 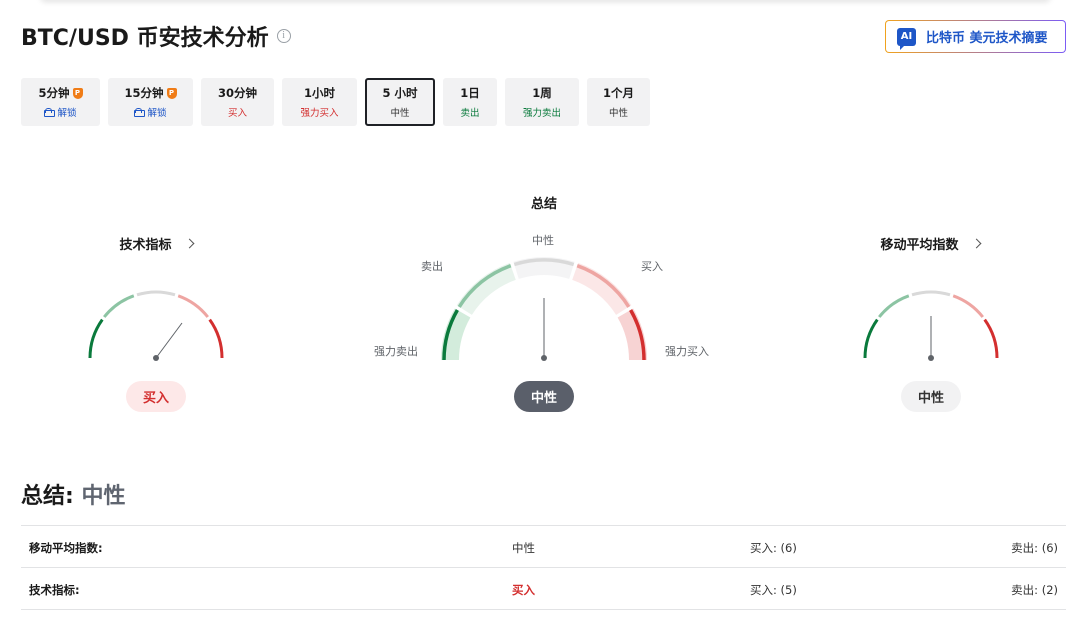 What do you see at coordinates (400, 102) in the screenshot?
I see `tab-5hour: 5 小时 中性` at bounding box center [400, 102].